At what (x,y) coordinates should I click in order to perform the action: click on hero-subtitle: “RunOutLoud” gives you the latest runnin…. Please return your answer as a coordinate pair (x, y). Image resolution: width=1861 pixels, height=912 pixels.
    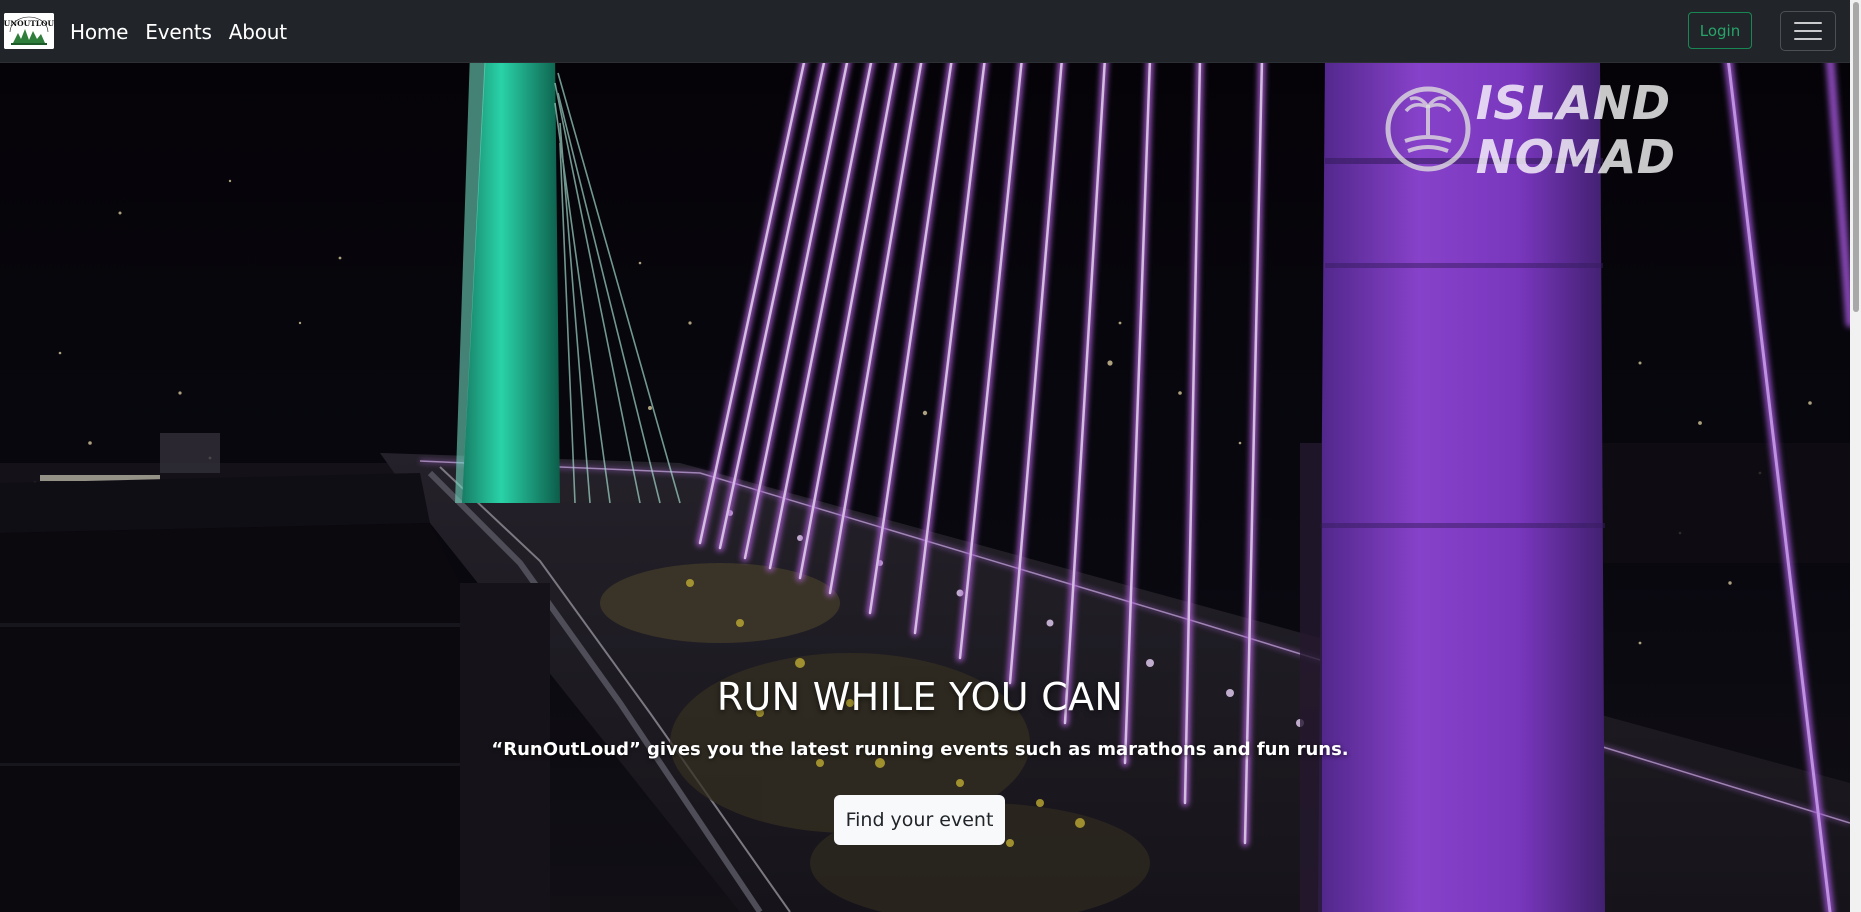
    Looking at the image, I should click on (920, 749).